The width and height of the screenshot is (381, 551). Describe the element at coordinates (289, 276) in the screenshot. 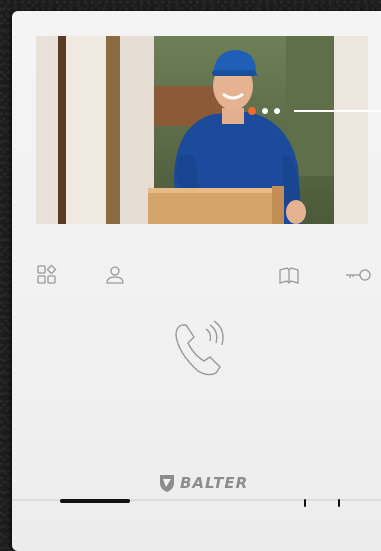

I see `book-icon` at that location.